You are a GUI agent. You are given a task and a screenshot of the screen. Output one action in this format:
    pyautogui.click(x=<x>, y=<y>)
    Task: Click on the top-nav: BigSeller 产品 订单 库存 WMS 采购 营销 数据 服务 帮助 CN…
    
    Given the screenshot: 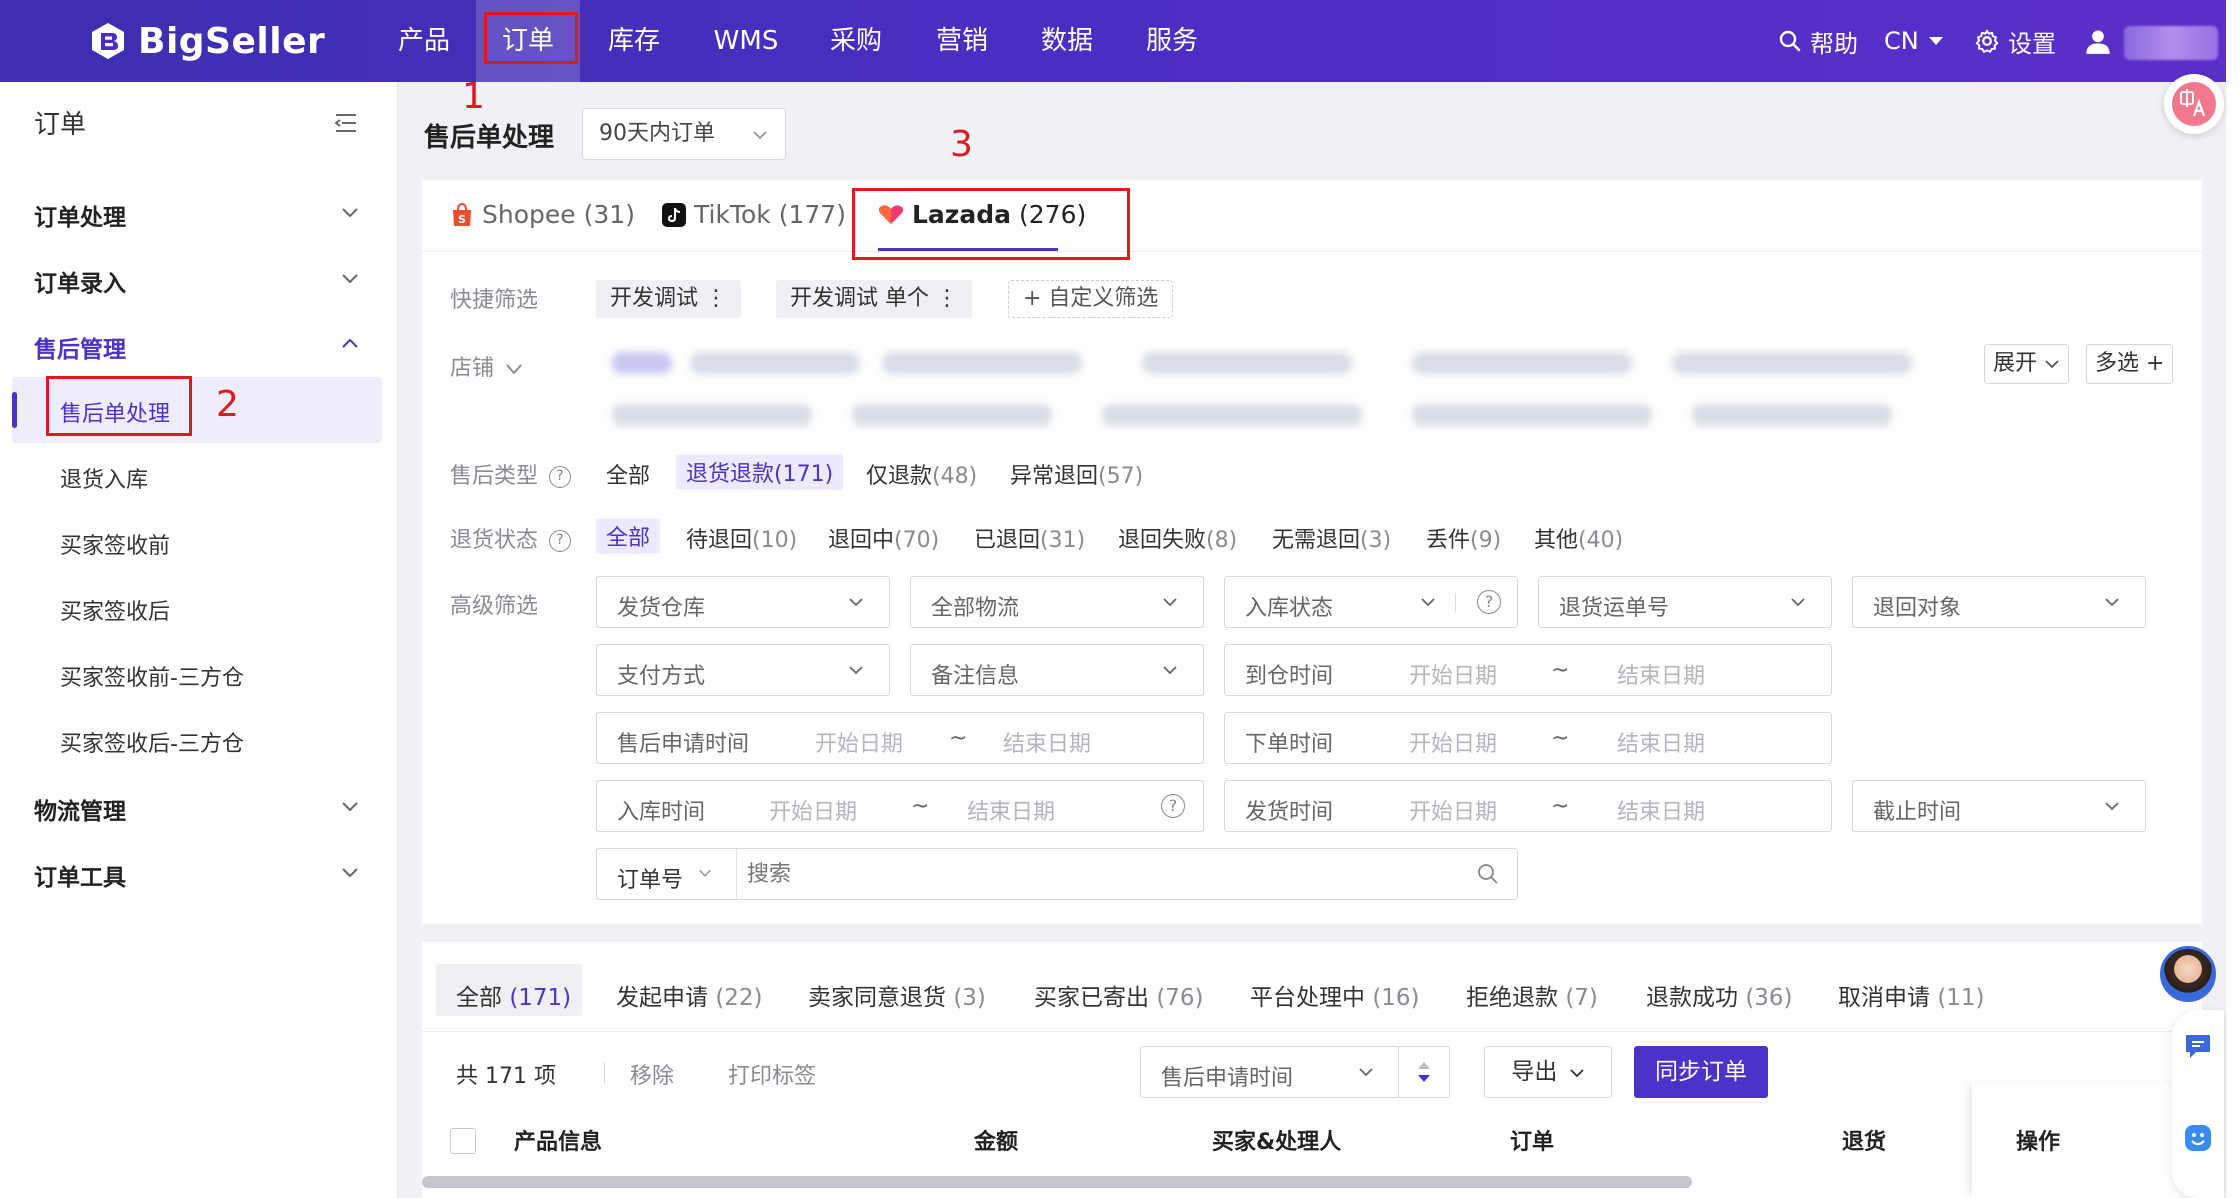 What is the action you would take?
    pyautogui.click(x=1120, y=41)
    